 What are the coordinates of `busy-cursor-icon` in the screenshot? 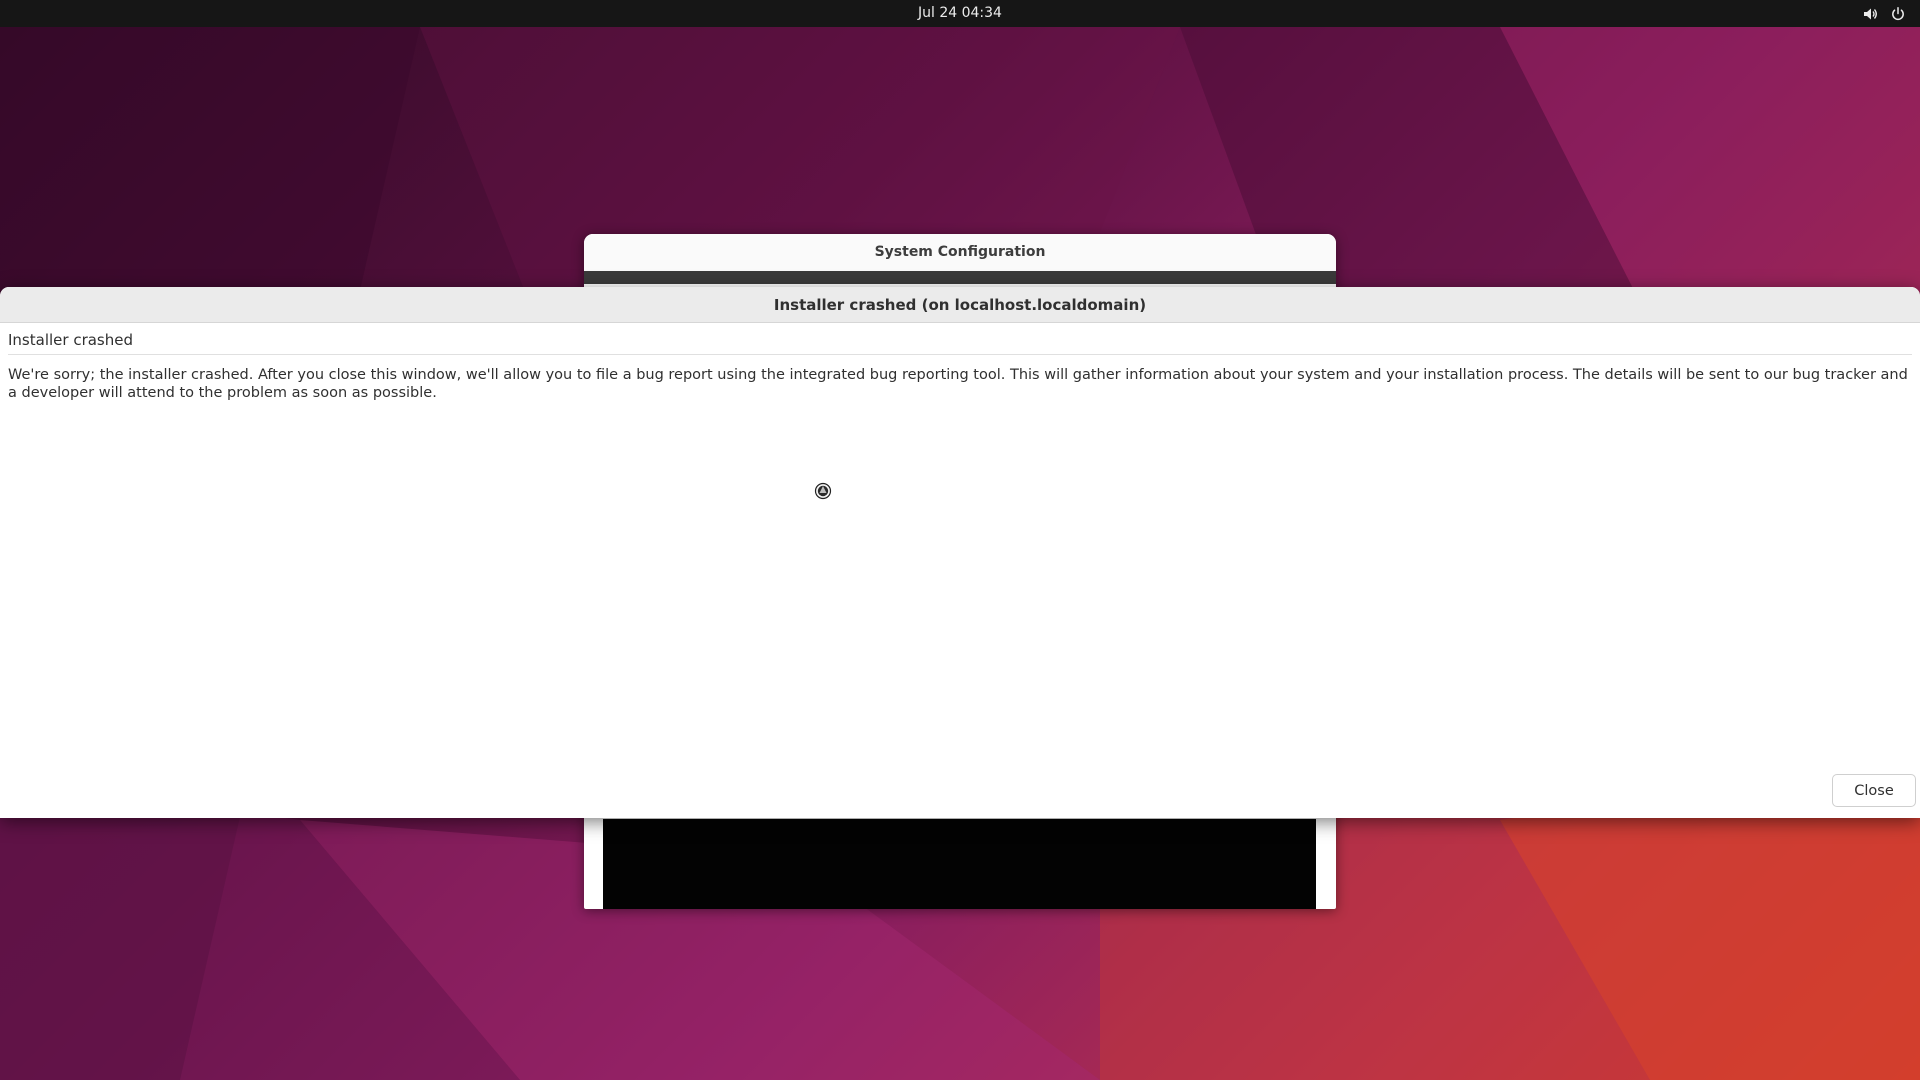 It's located at (823, 493).